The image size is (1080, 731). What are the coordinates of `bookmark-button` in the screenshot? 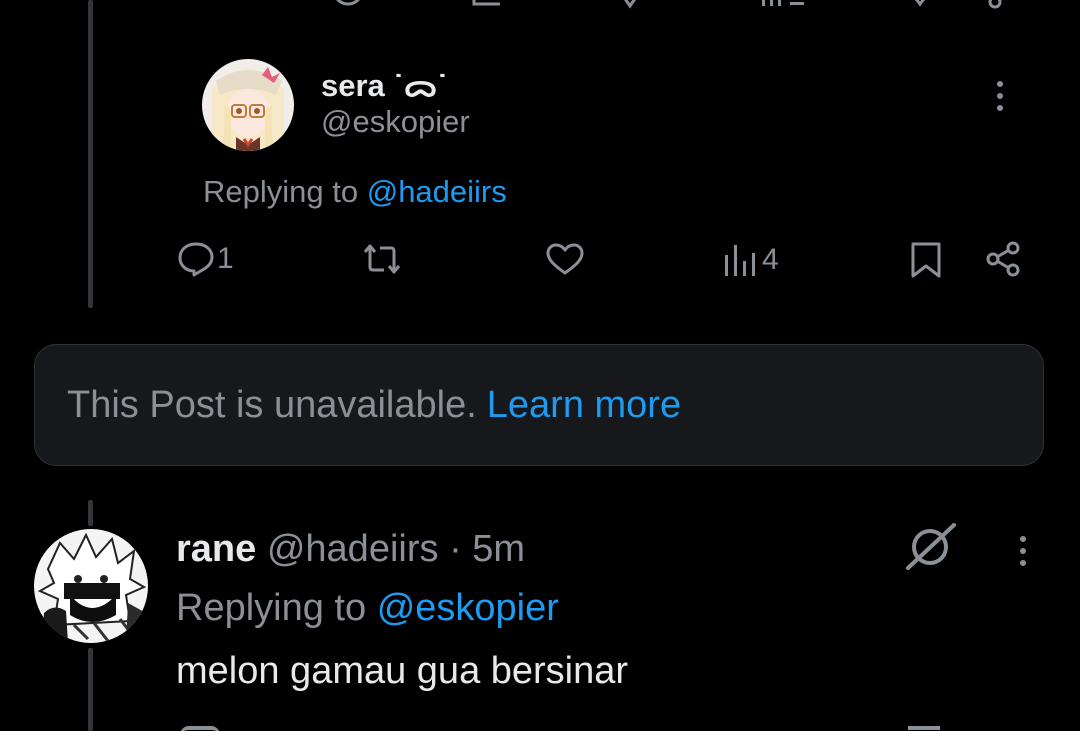 It's located at (926, 260).